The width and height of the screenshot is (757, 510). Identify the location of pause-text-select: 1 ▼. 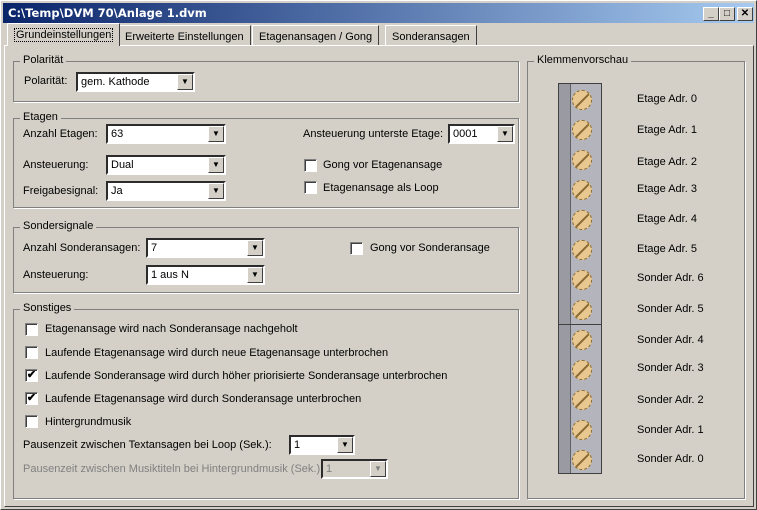
(322, 445).